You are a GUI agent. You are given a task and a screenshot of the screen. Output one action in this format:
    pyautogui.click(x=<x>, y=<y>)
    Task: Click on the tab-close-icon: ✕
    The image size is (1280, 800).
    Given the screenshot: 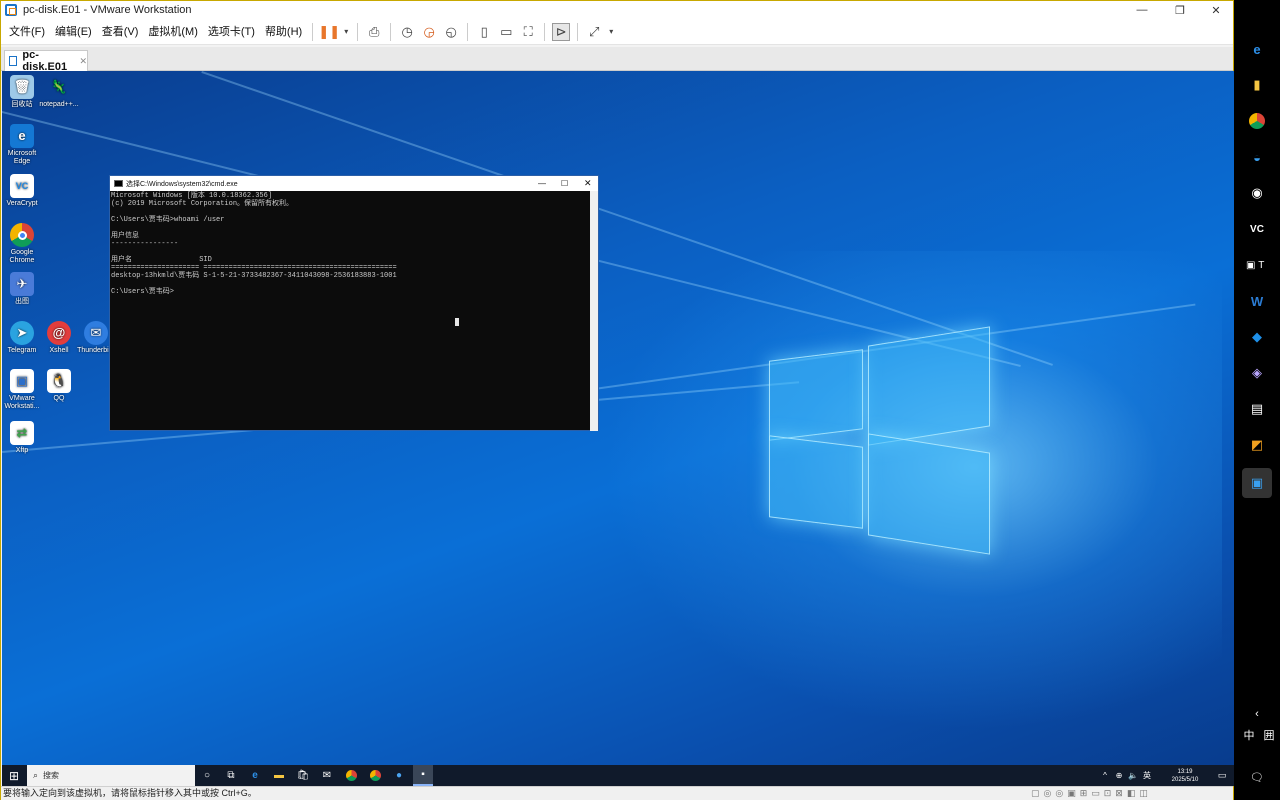 What is the action you would take?
    pyautogui.click(x=83, y=61)
    